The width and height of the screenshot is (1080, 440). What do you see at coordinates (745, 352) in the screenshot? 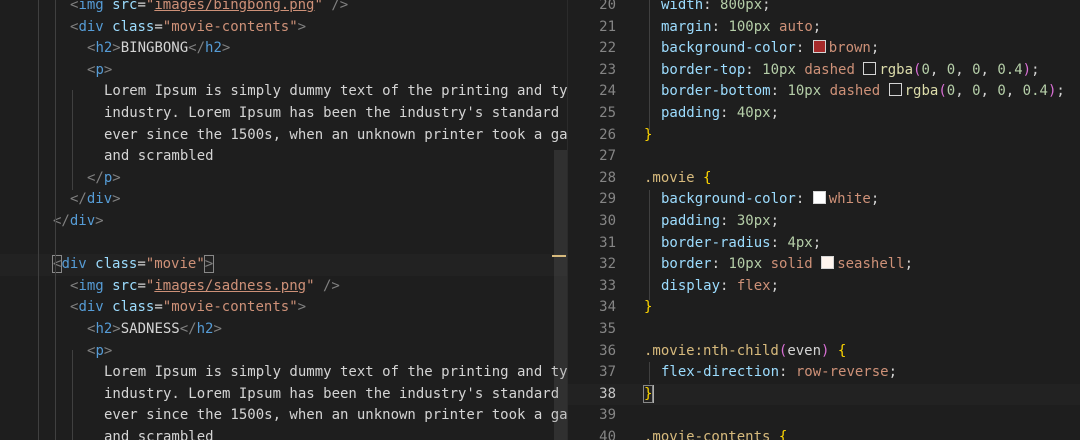
I see `code-text: .movie:nth-child(even) {` at bounding box center [745, 352].